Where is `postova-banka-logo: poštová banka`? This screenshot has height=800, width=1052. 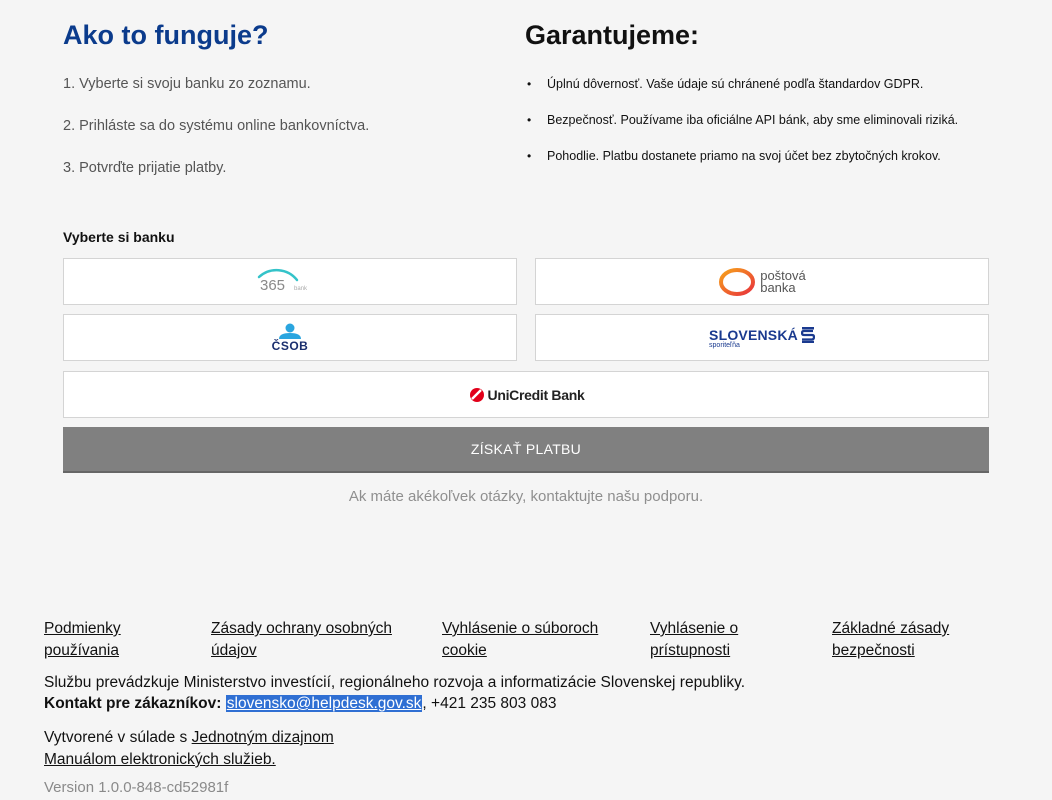
postova-banka-logo: poštová banka is located at coordinates (762, 282).